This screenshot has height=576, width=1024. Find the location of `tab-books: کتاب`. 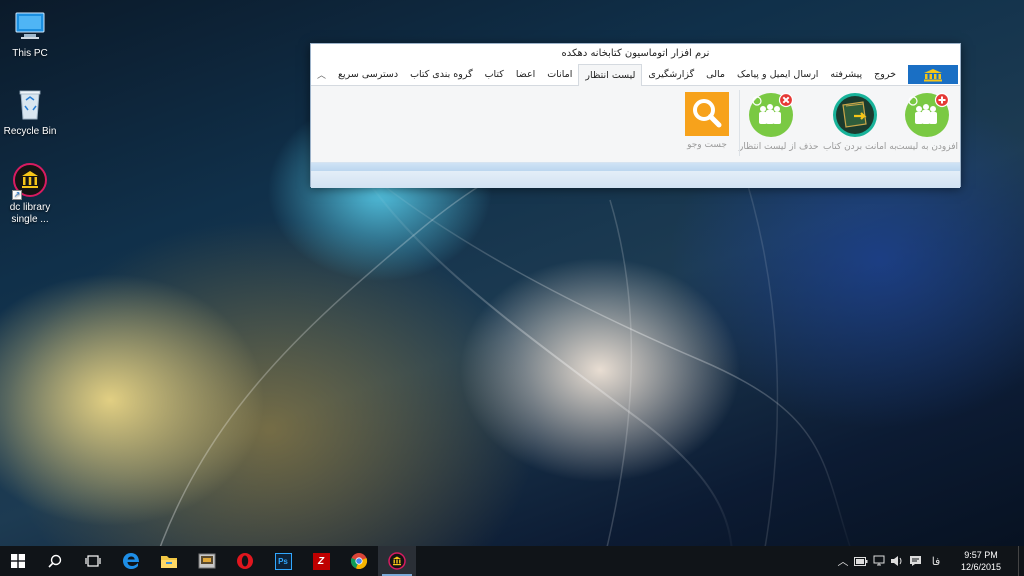

tab-books: کتاب is located at coordinates (494, 75).